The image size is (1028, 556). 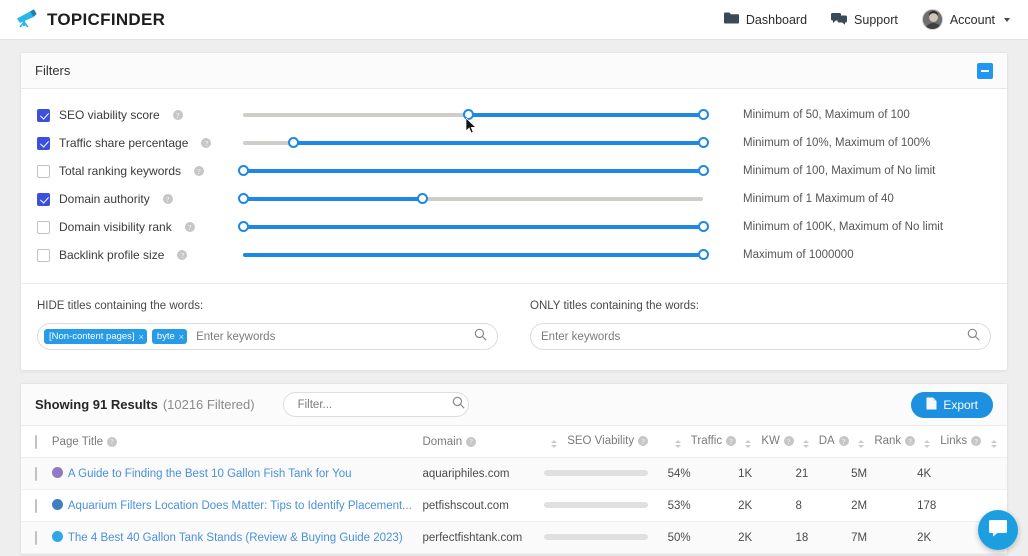 I want to click on filters-card-header: Filters, so click(x=514, y=71).